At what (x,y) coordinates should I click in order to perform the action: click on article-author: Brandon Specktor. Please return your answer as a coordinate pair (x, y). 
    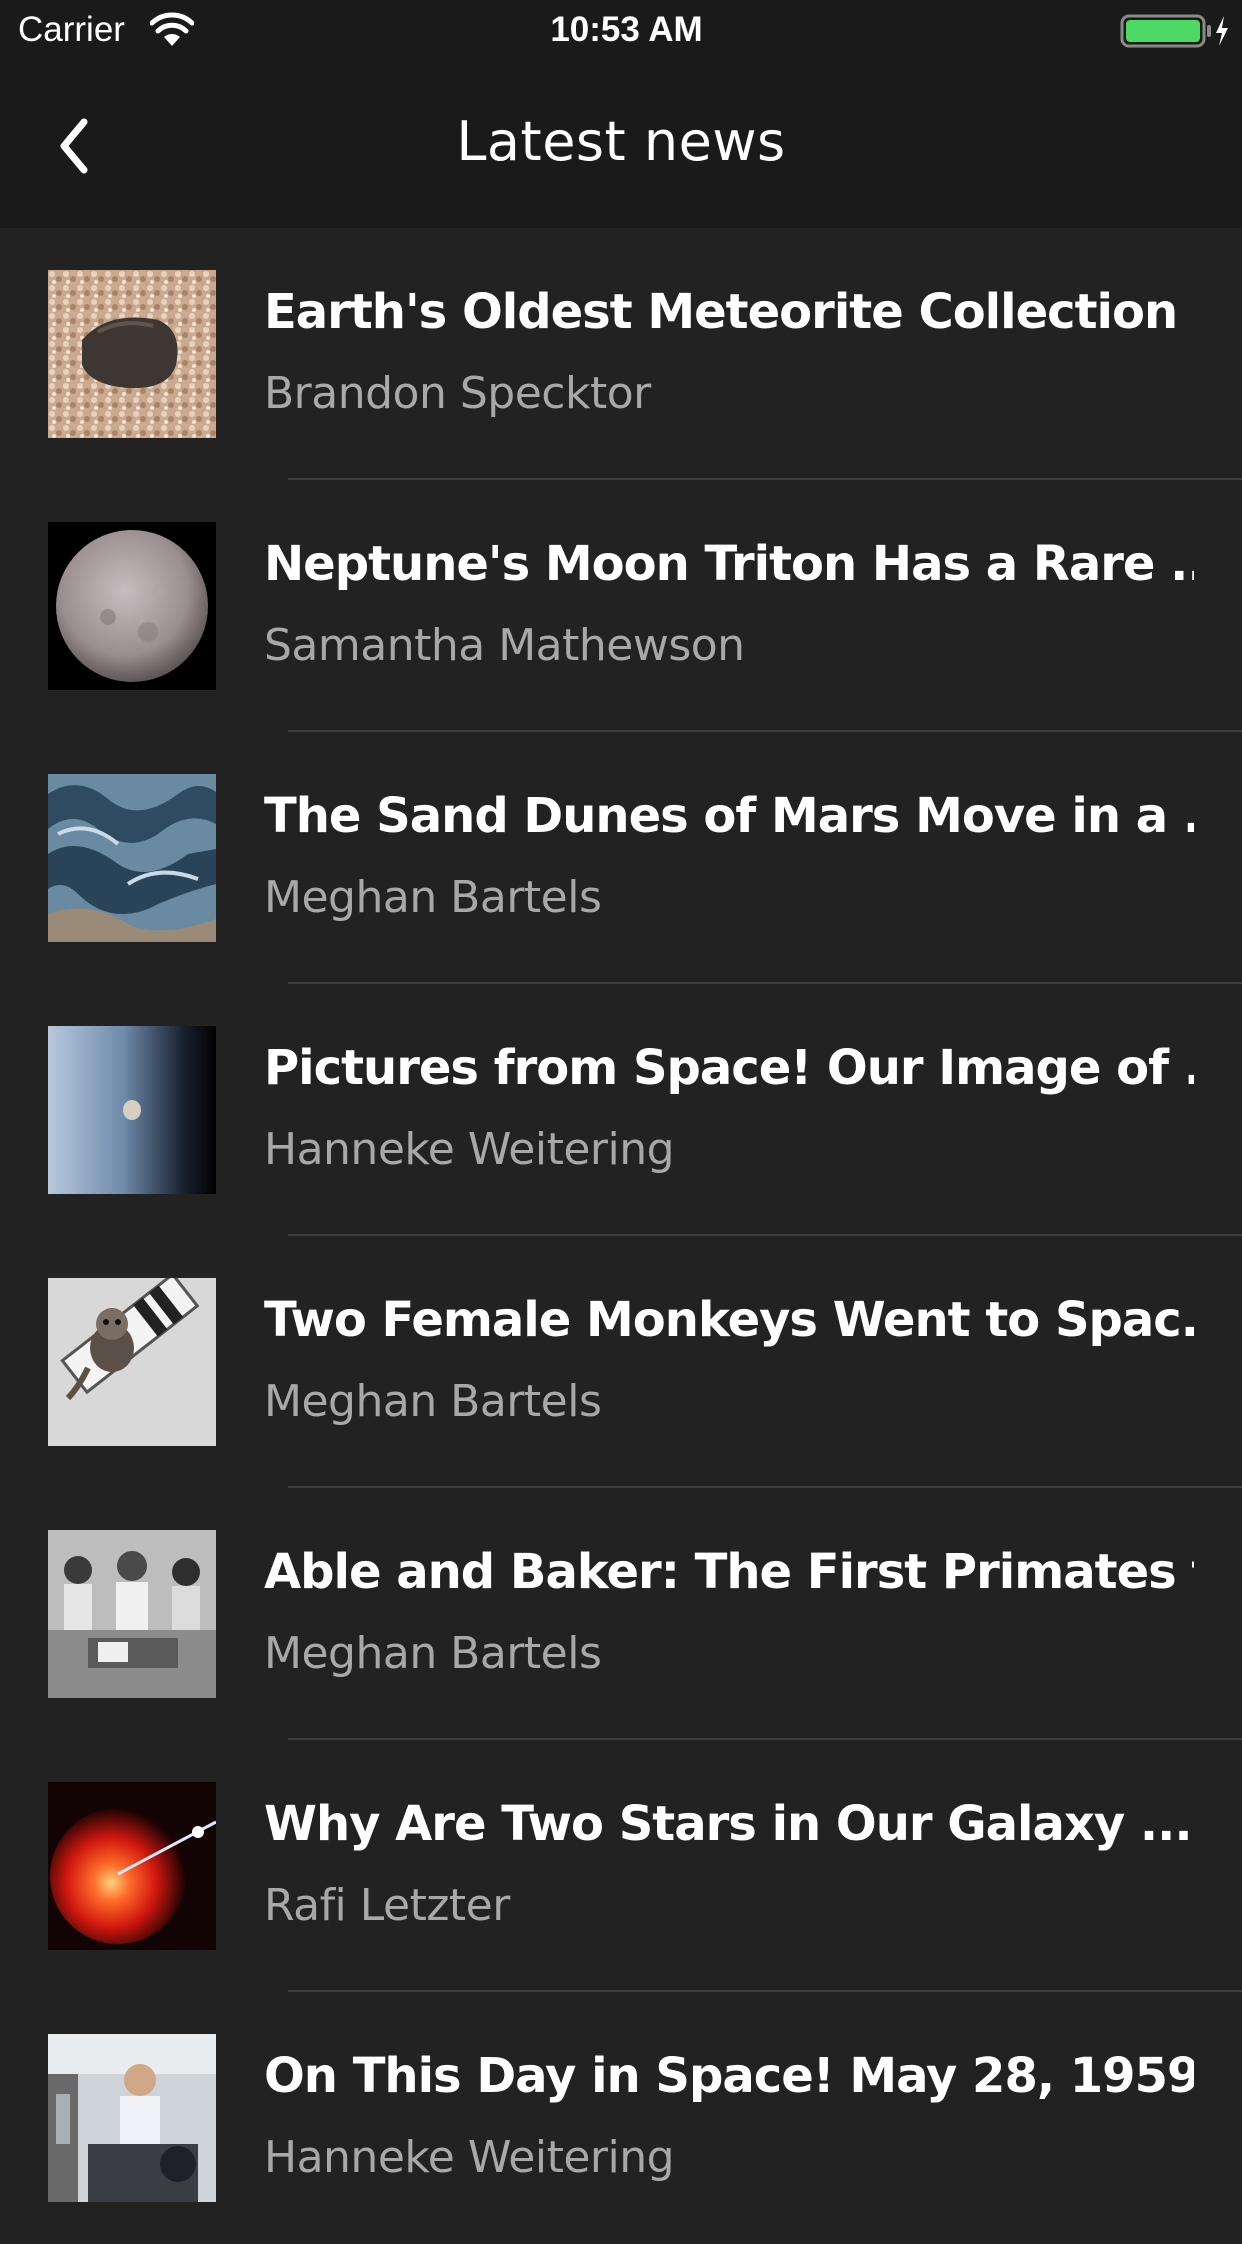
    Looking at the image, I should click on (457, 393).